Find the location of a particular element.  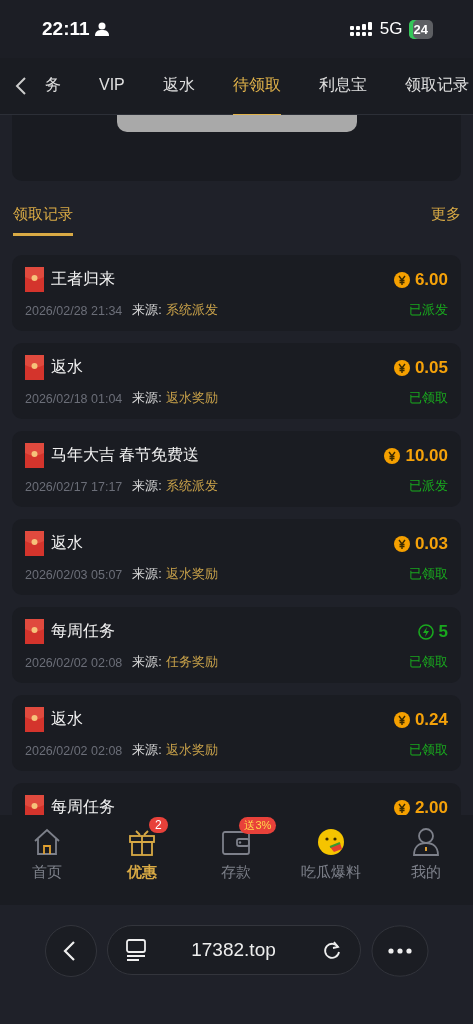

clock-time: 22:11 is located at coordinates (66, 29).